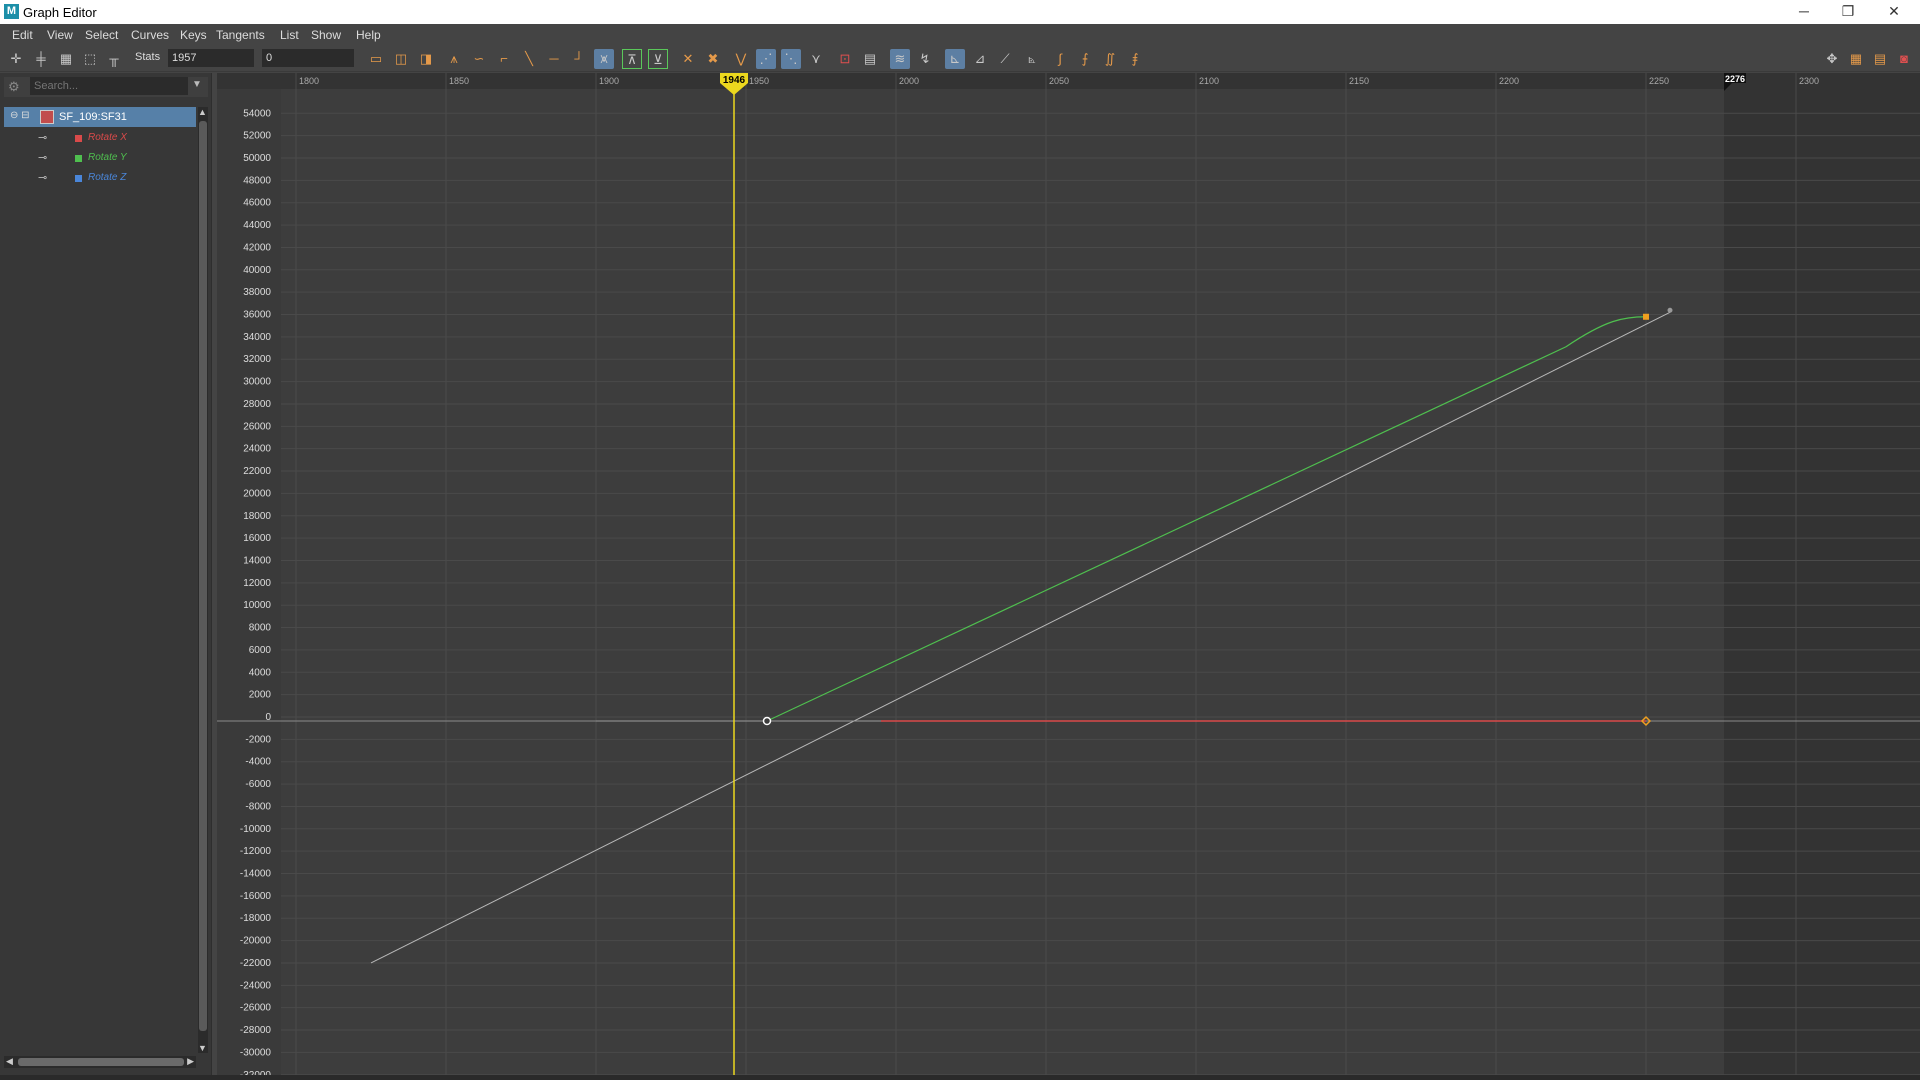  Describe the element at coordinates (256, 985) in the screenshot. I see `value-tick-label: -24000` at that location.